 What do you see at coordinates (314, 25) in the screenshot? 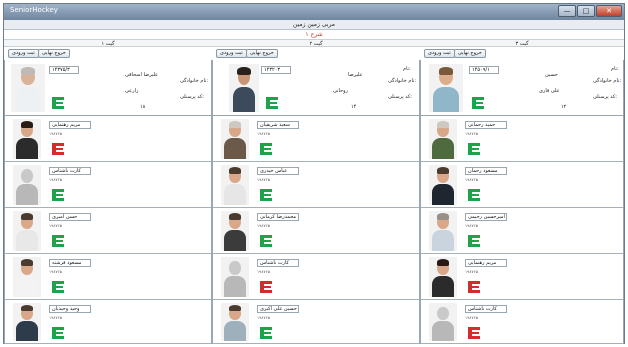
I see `page-header: مربی زمین زمین` at bounding box center [314, 25].